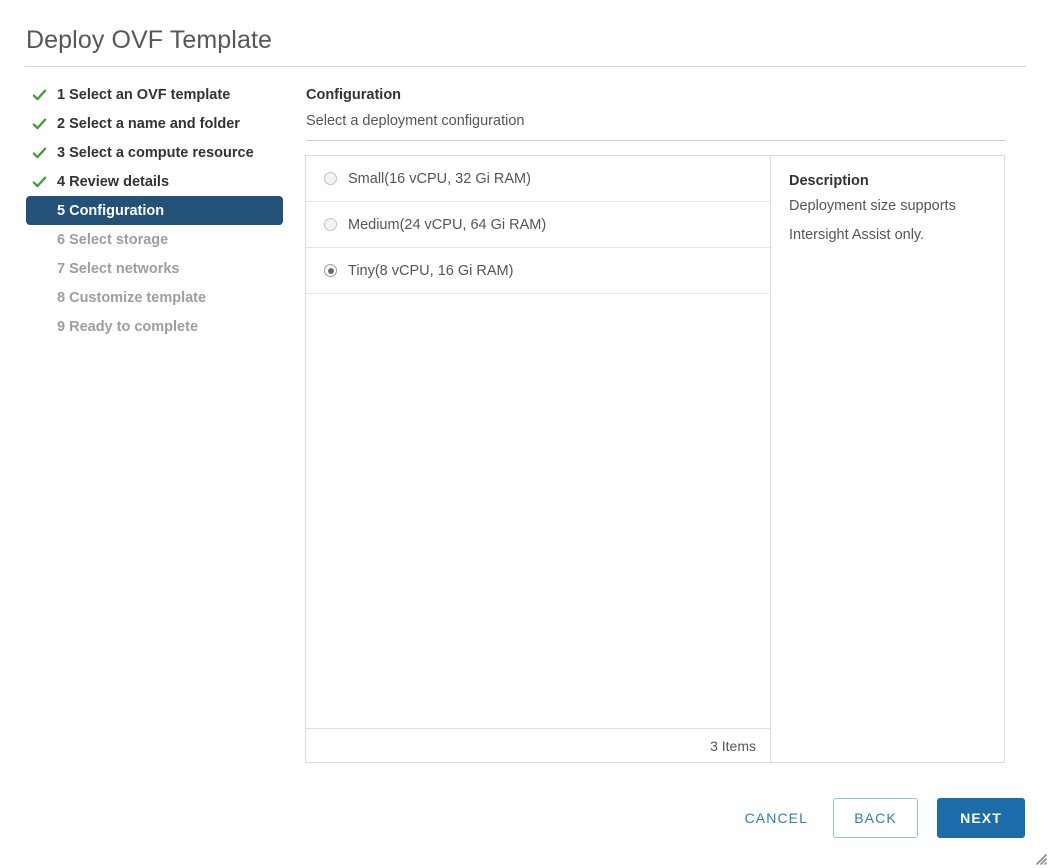  I want to click on sidebar-step-1: 1 Select an OVF template, so click(157, 94).